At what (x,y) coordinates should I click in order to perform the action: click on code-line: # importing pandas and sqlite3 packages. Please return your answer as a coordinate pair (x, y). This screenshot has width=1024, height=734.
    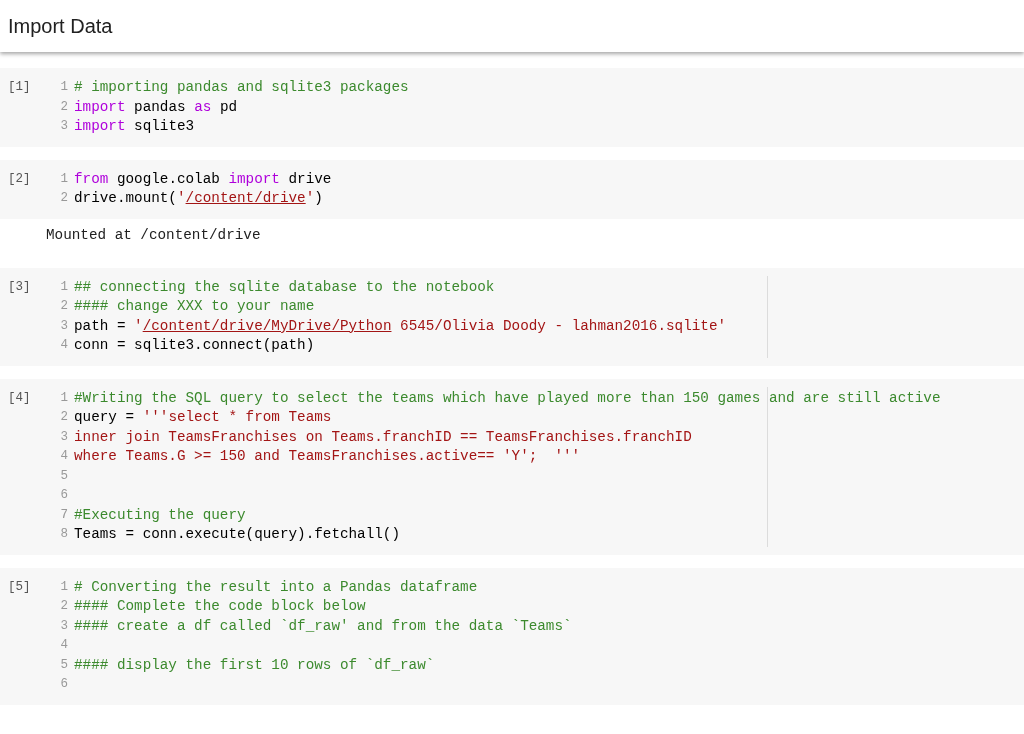
    Looking at the image, I should click on (241, 87).